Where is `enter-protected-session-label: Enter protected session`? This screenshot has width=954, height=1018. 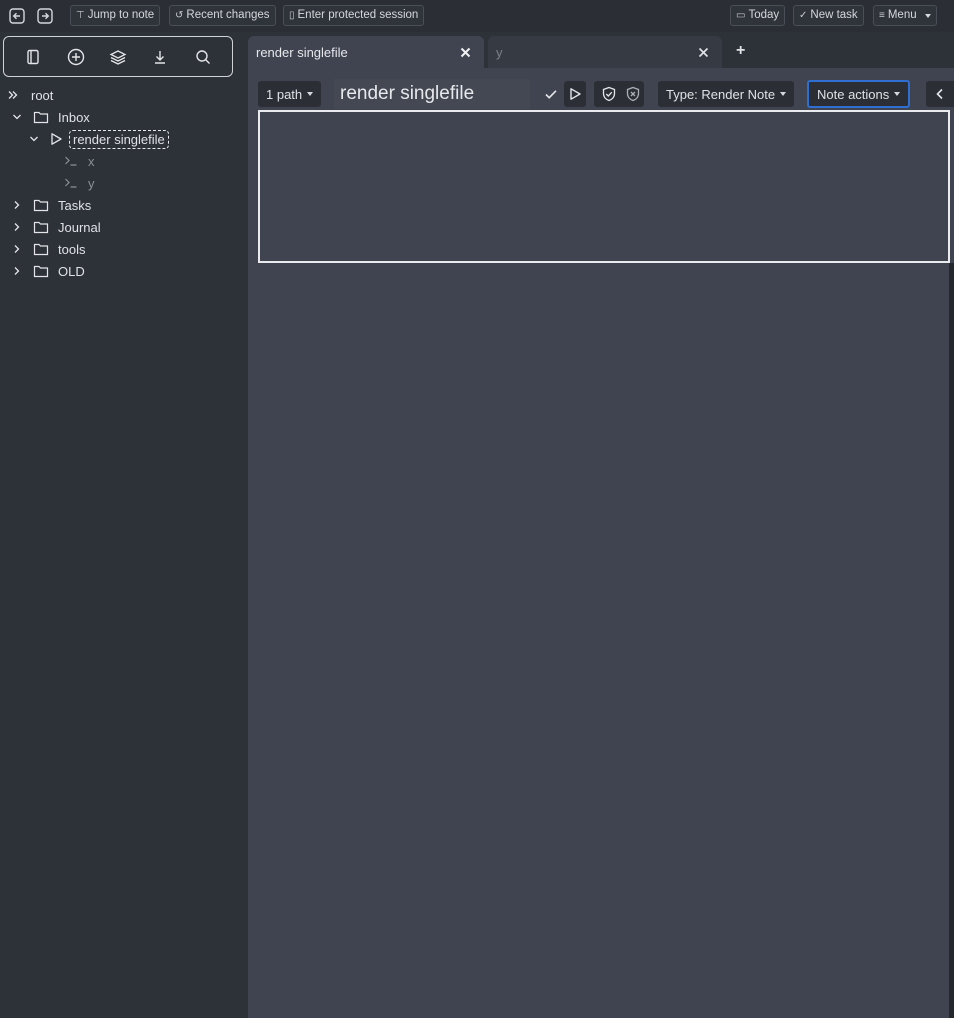
enter-protected-session-label: Enter protected session is located at coordinates (358, 15).